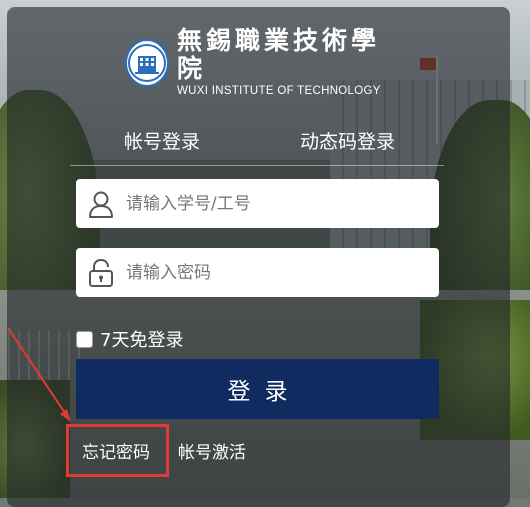 The height and width of the screenshot is (507, 530). I want to click on user-icon, so click(101, 204).